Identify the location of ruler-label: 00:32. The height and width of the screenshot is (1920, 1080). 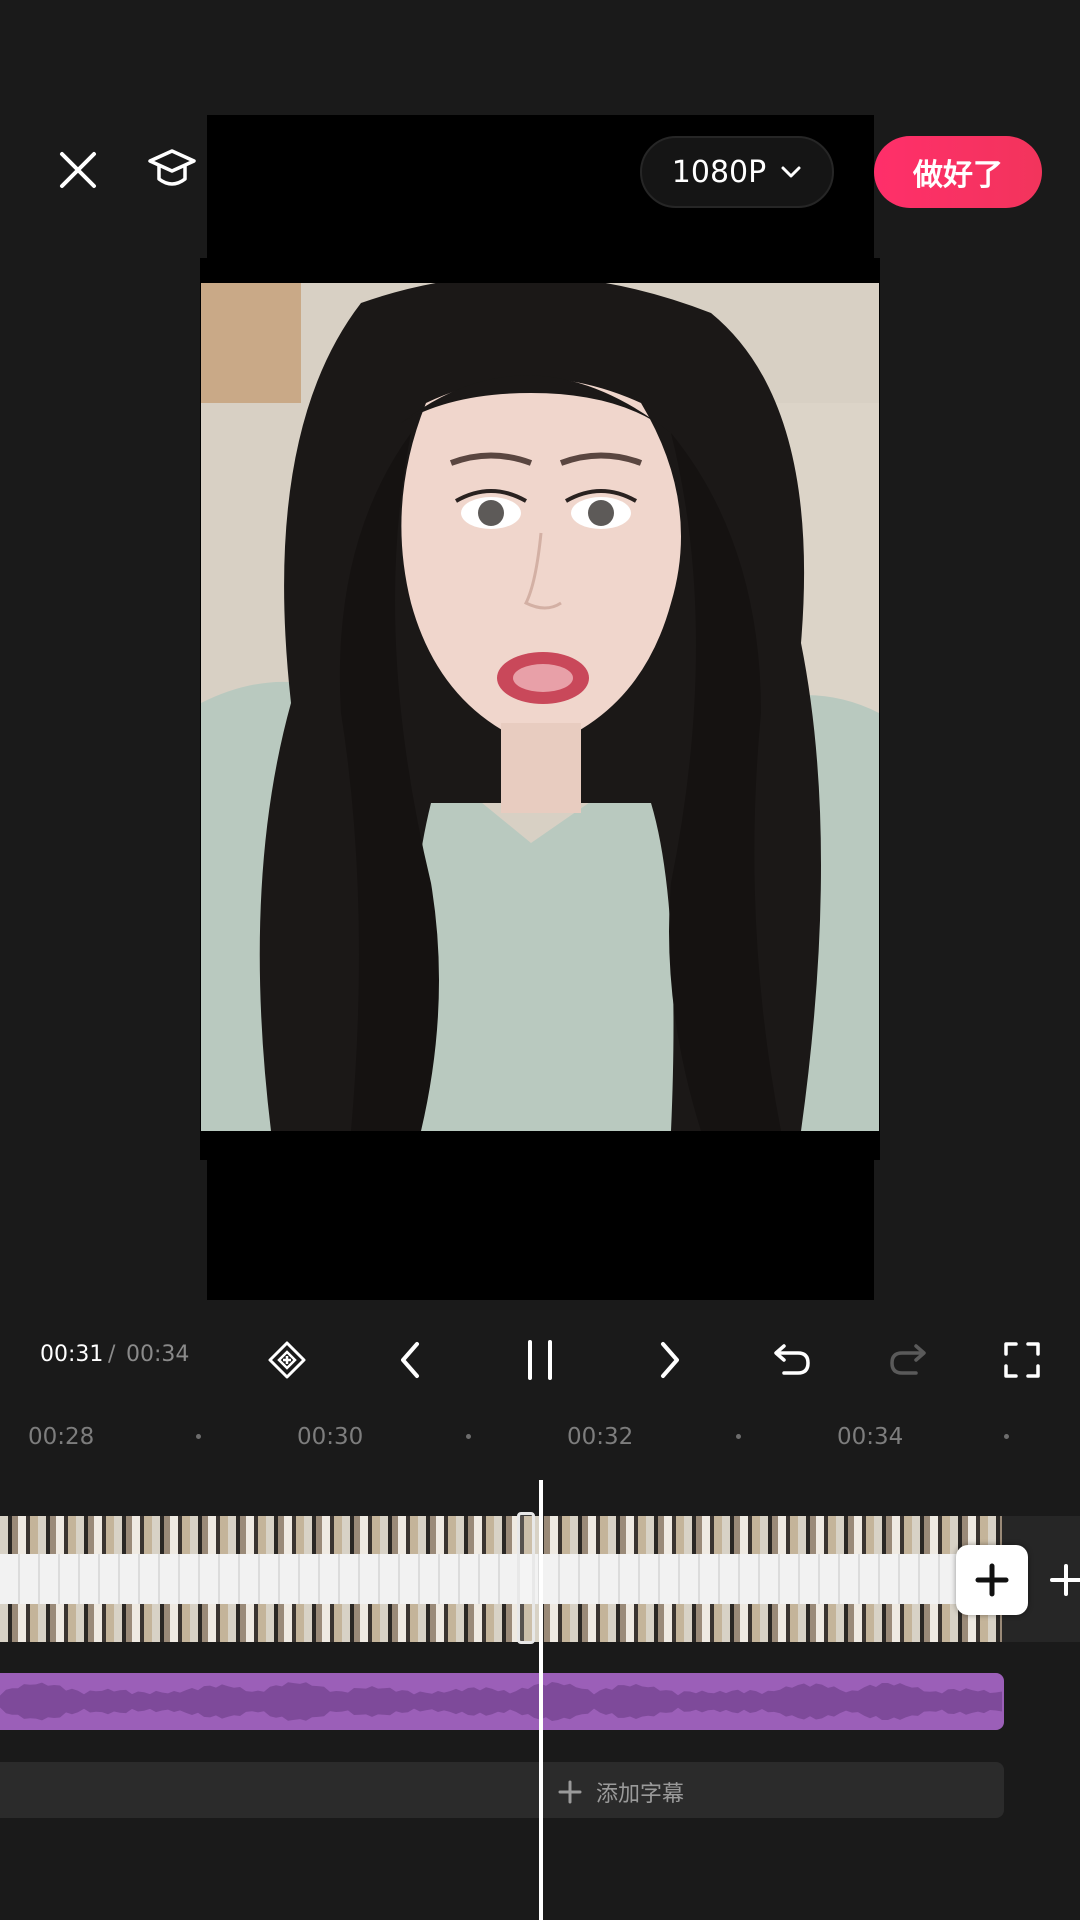
(600, 1437).